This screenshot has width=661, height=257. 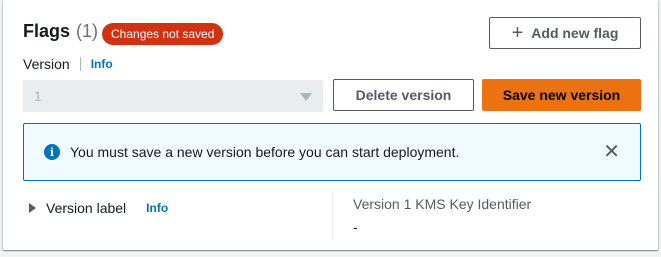 I want to click on add-new-flag-label: Add new flag, so click(x=575, y=33).